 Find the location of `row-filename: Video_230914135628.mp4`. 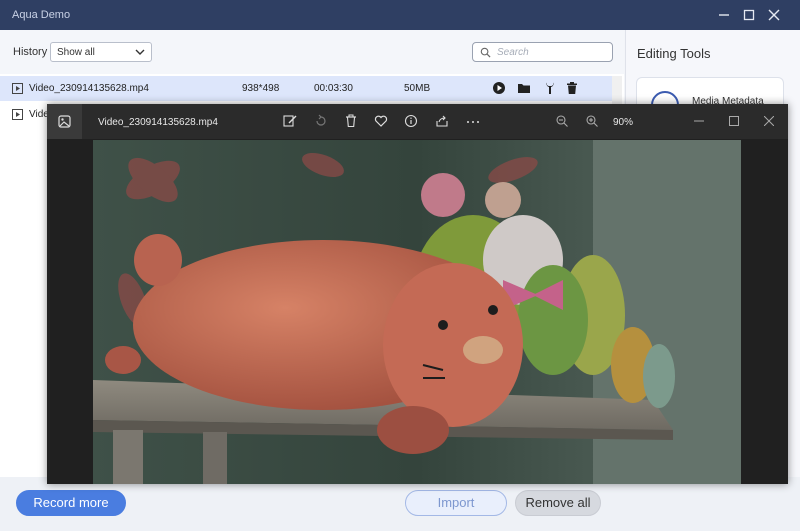

row-filename: Video_230914135628.mp4 is located at coordinates (89, 88).